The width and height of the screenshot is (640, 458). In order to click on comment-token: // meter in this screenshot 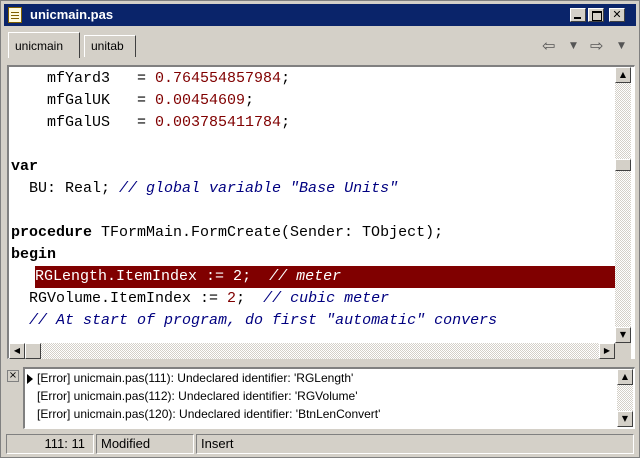, I will do `click(305, 276)`.